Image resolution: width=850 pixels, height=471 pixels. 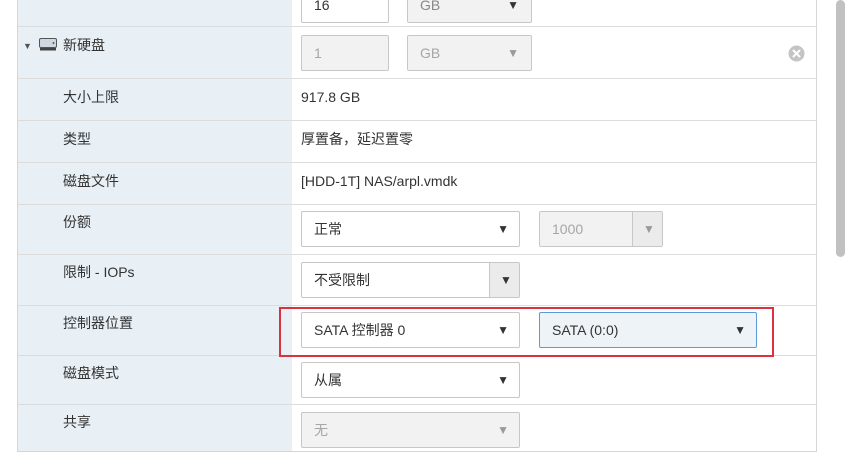 What do you see at coordinates (84, 45) in the screenshot?
I see `new-disk-title: 新硬盘` at bounding box center [84, 45].